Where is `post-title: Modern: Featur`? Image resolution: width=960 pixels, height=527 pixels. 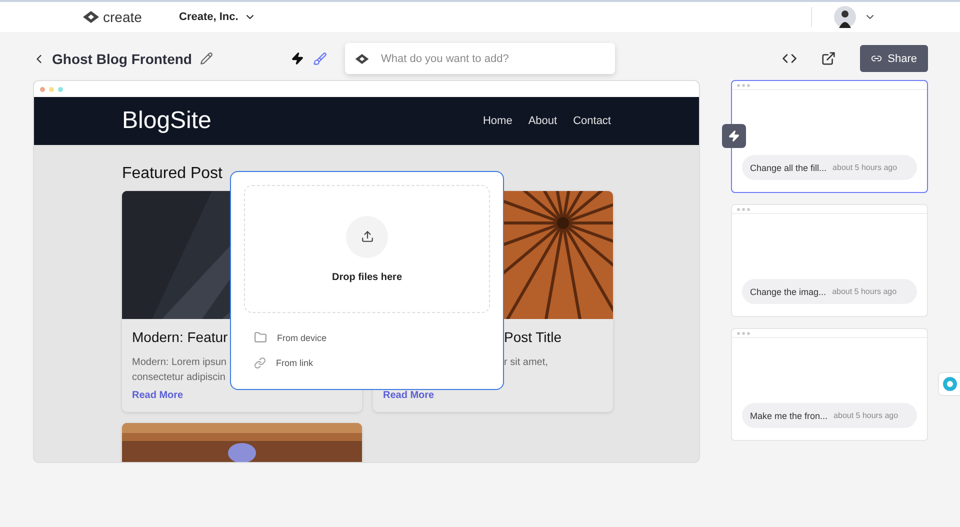 post-title: Modern: Featur is located at coordinates (180, 337).